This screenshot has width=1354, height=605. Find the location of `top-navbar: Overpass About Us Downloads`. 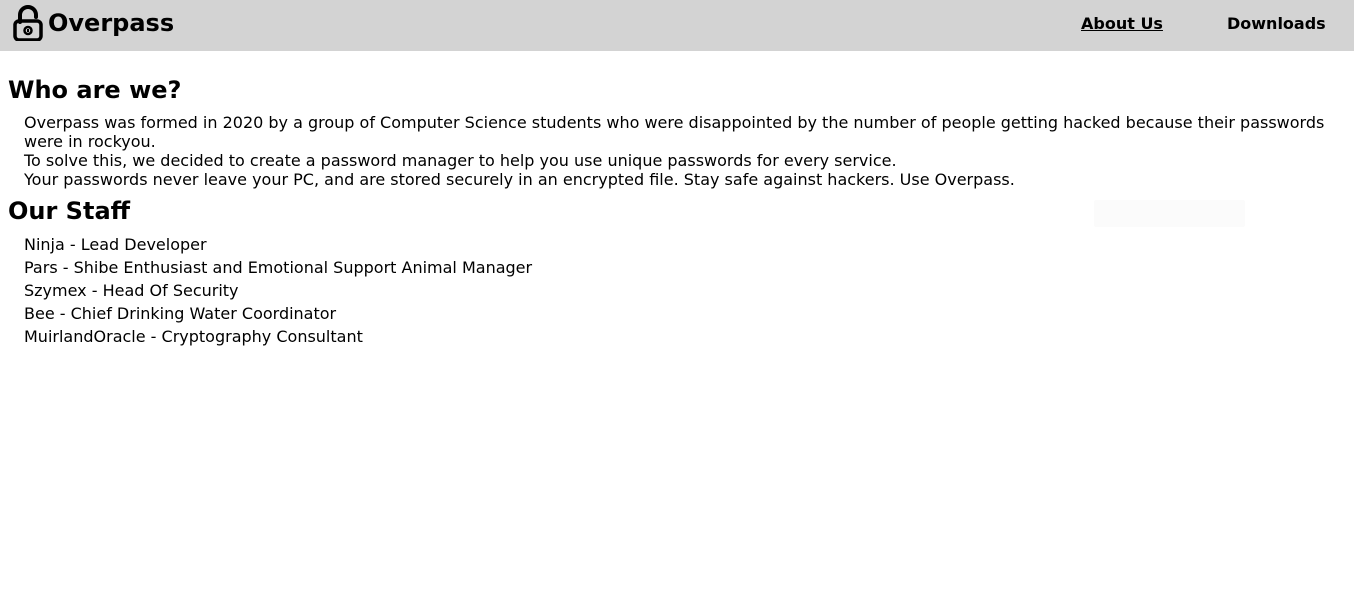

top-navbar: Overpass About Us Downloads is located at coordinates (677, 25).